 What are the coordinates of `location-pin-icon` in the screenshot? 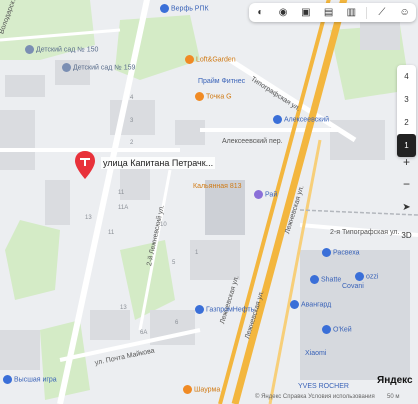 It's located at (85, 165).